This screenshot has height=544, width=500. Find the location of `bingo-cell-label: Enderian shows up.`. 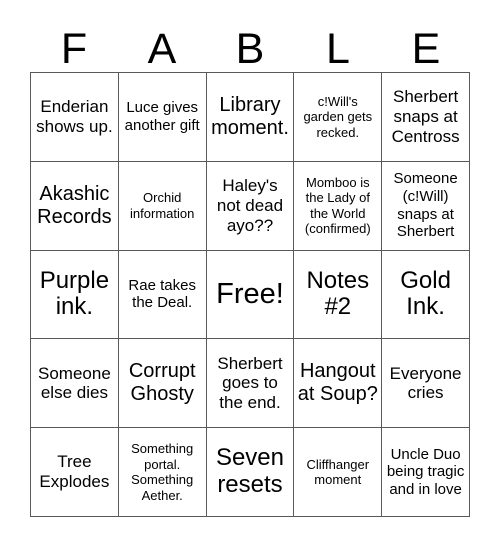

bingo-cell-label: Enderian shows up. is located at coordinates (74, 116).